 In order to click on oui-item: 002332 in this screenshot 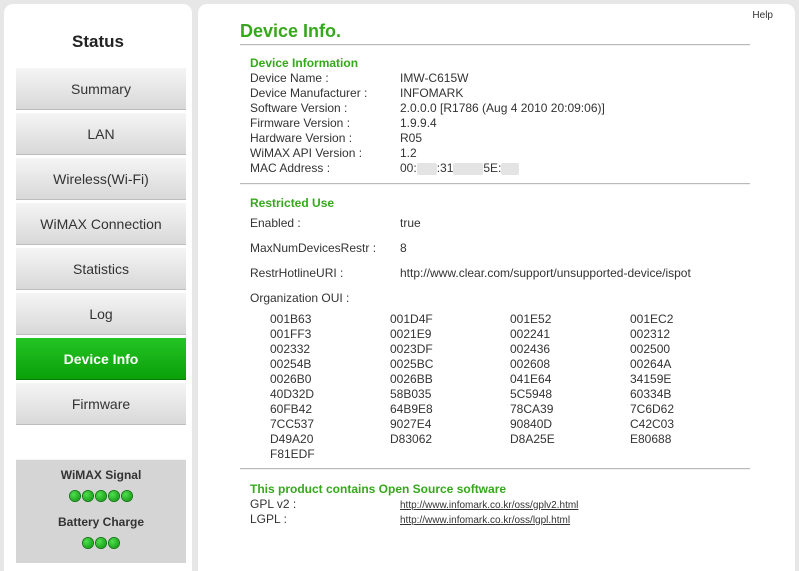, I will do `click(290, 349)`.